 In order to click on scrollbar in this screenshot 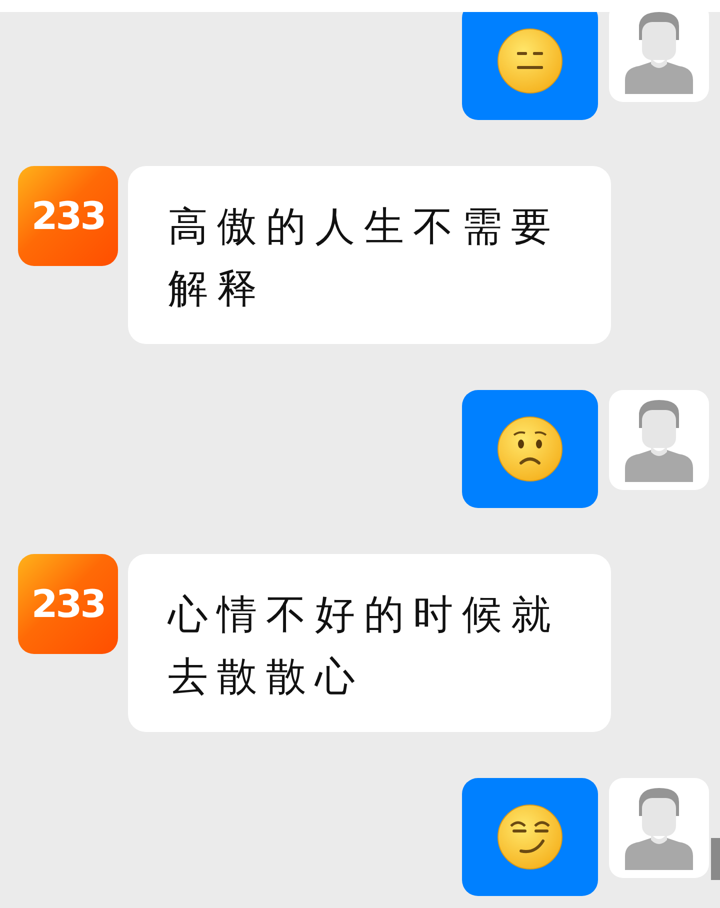, I will do `click(715, 859)`.